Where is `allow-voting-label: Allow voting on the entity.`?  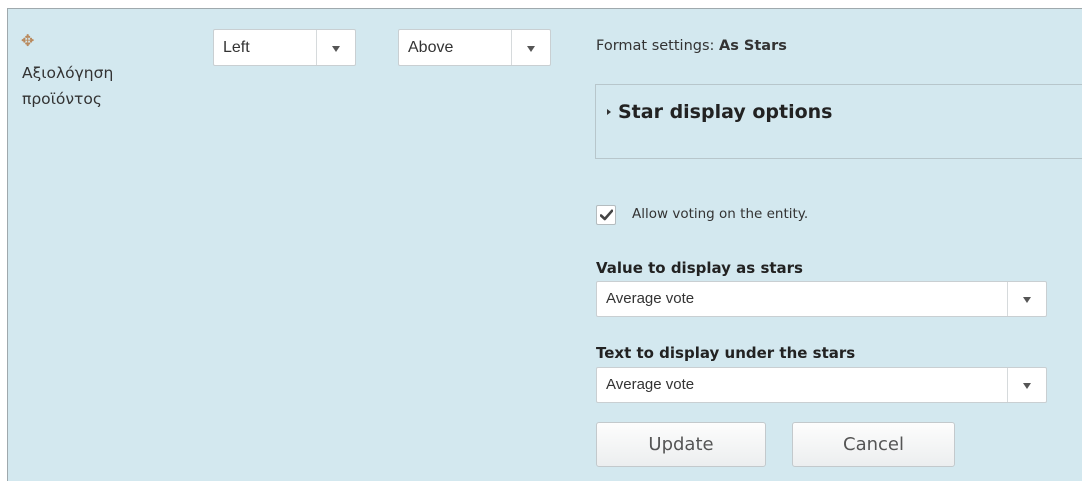 allow-voting-label: Allow voting on the entity. is located at coordinates (720, 214).